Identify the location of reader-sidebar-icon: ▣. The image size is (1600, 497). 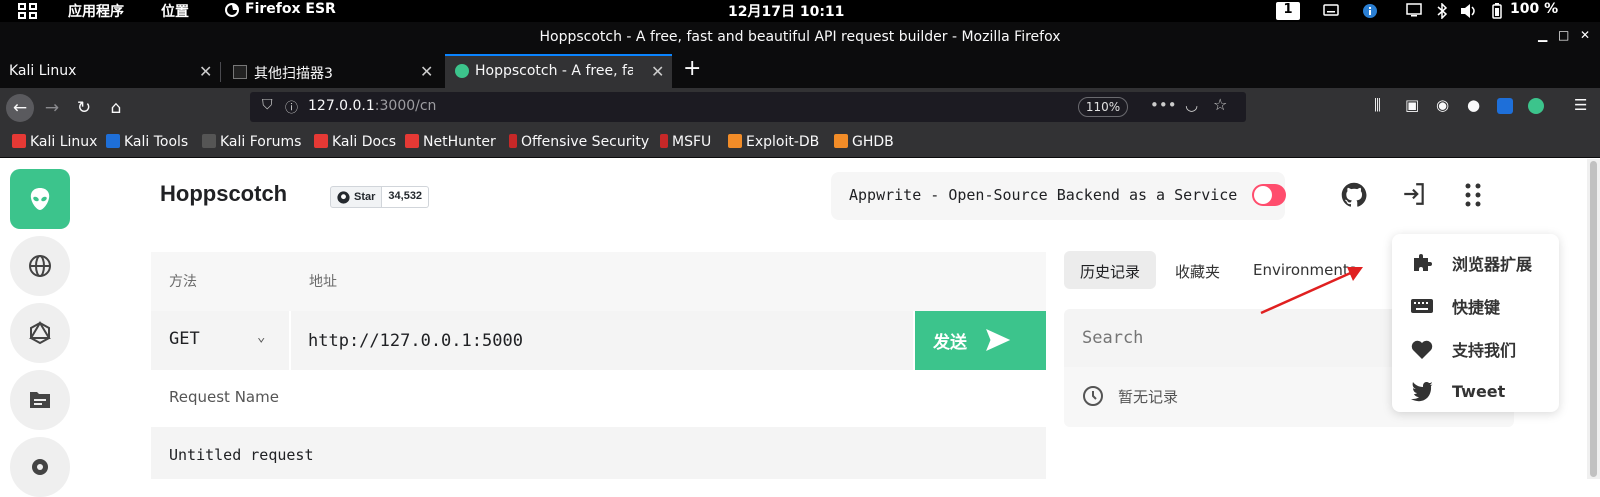
(1412, 105).